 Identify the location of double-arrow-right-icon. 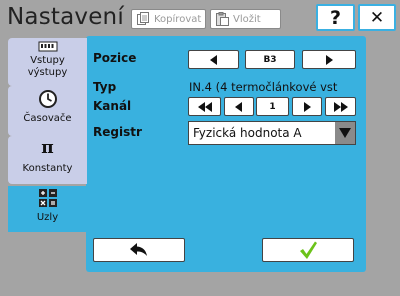
(340, 106).